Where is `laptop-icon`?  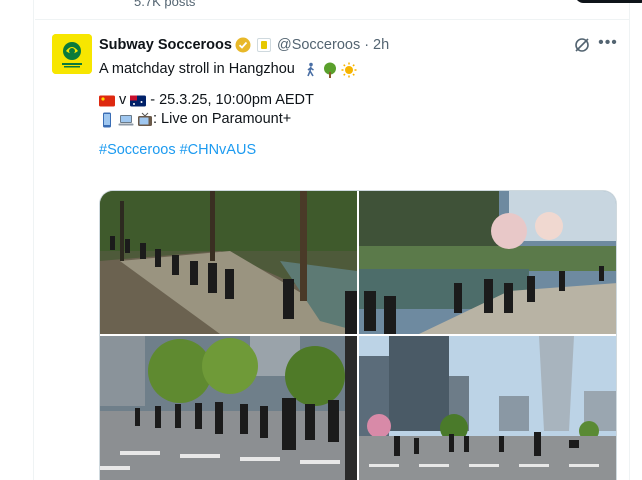
laptop-icon is located at coordinates (126, 120).